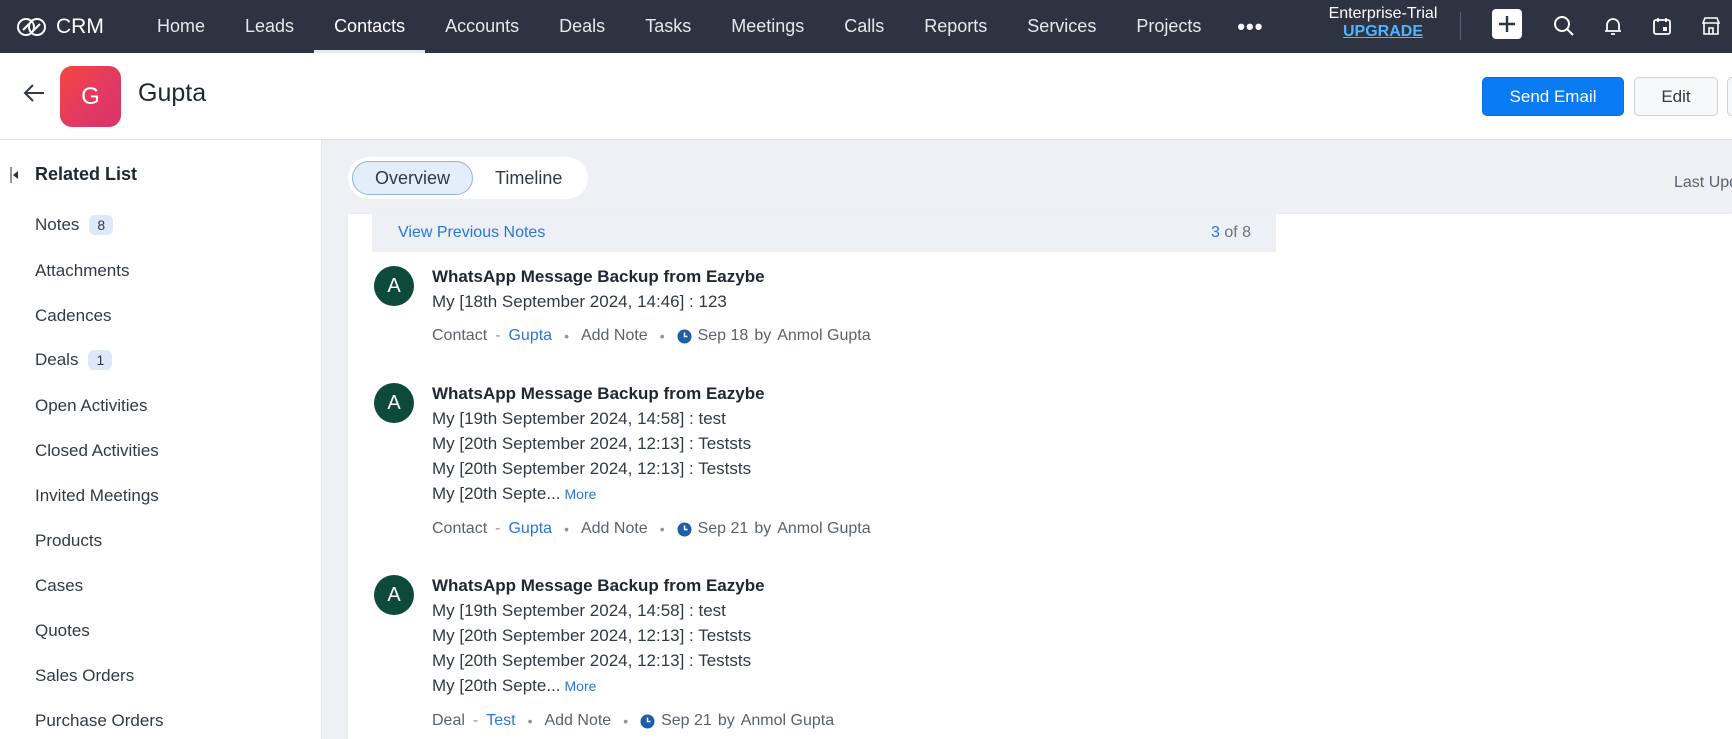 This screenshot has width=1732, height=739. I want to click on sidebar-item-products: Products, so click(68, 541).